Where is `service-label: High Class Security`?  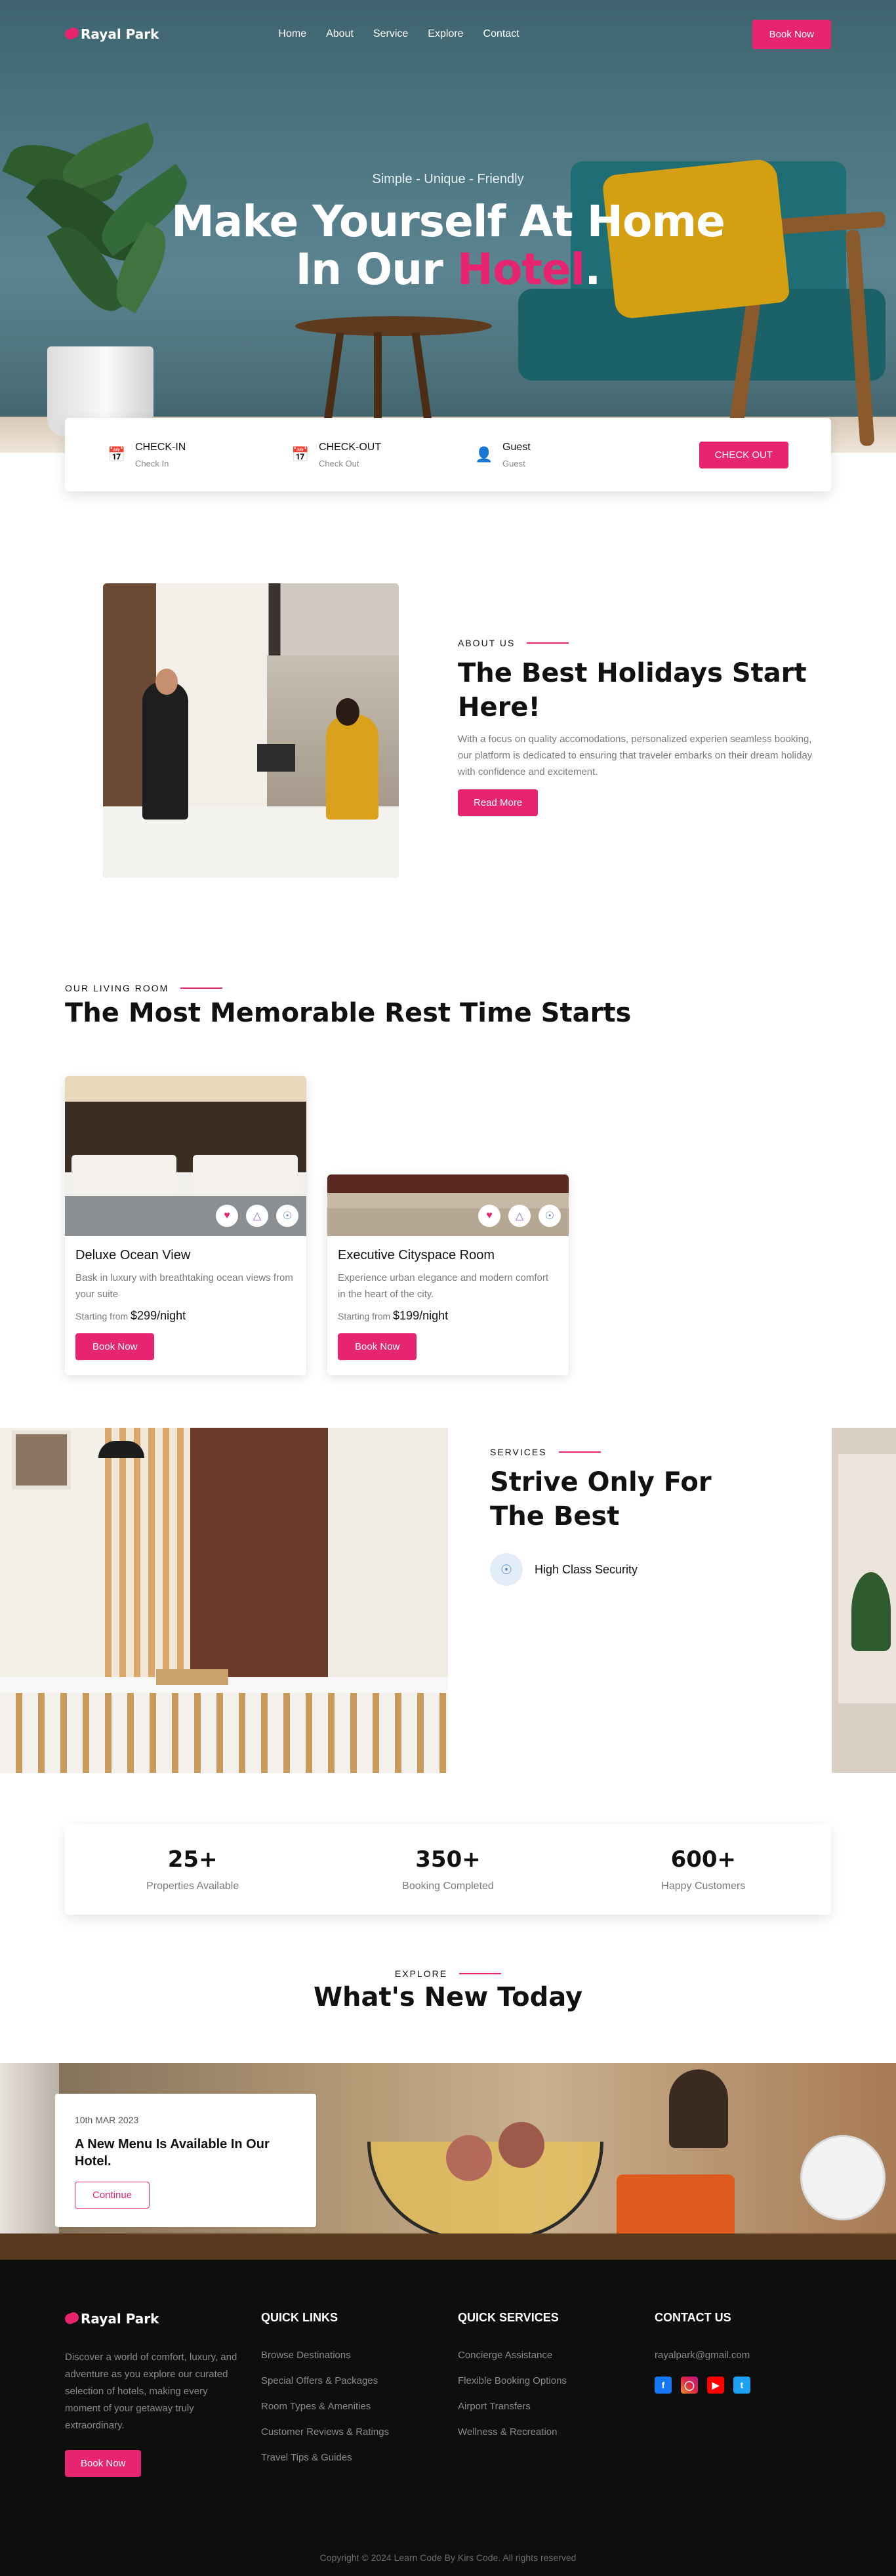
service-label: High Class Security is located at coordinates (586, 1569).